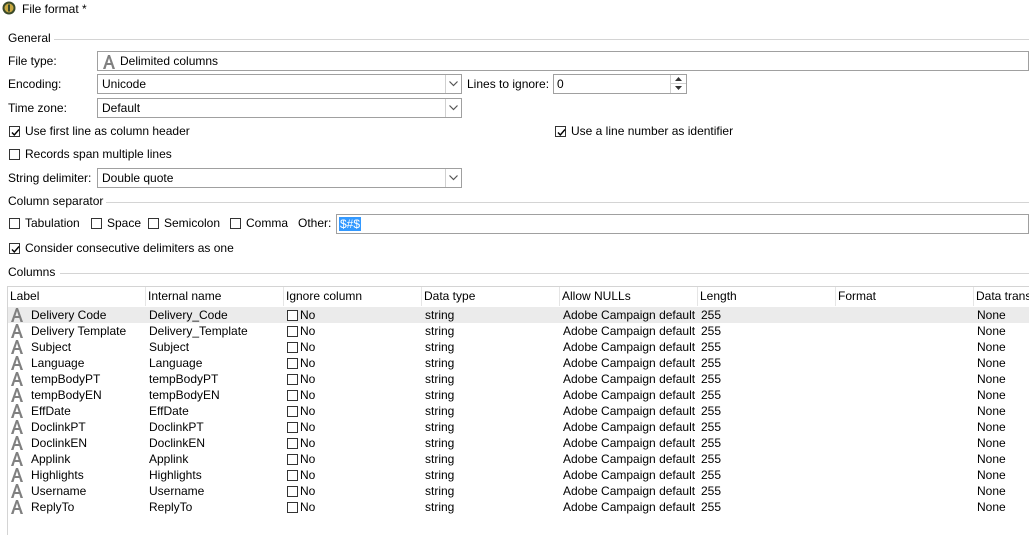 The height and width of the screenshot is (535, 1029). I want to click on cell-internal-name: DoclinkEN, so click(177, 443).